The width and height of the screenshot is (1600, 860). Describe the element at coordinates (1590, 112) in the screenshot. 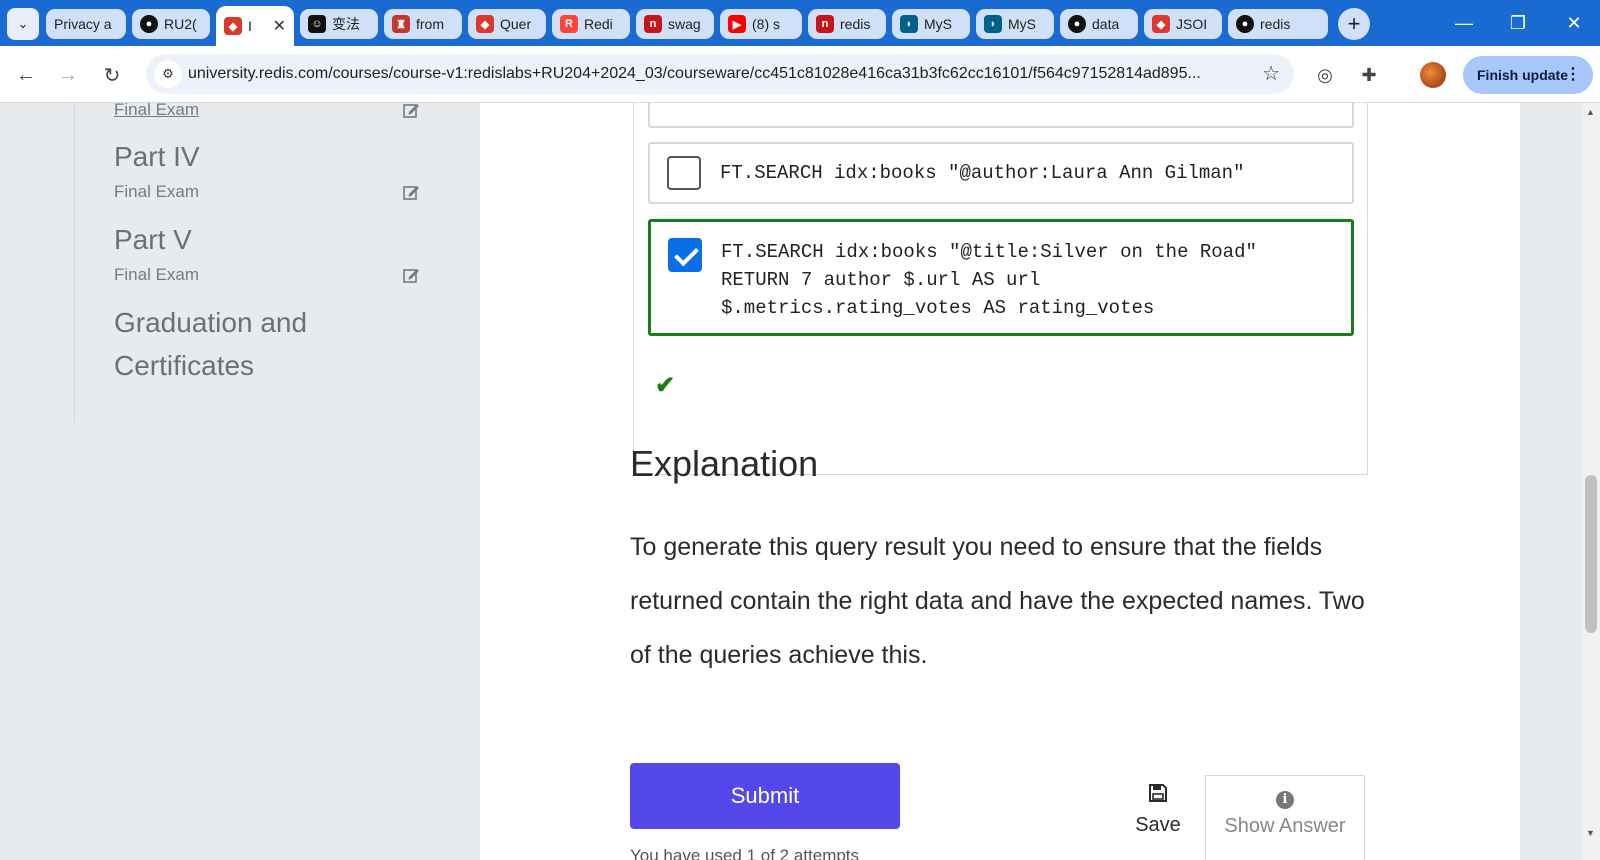

I see `scroll-up-icon: ▲` at that location.